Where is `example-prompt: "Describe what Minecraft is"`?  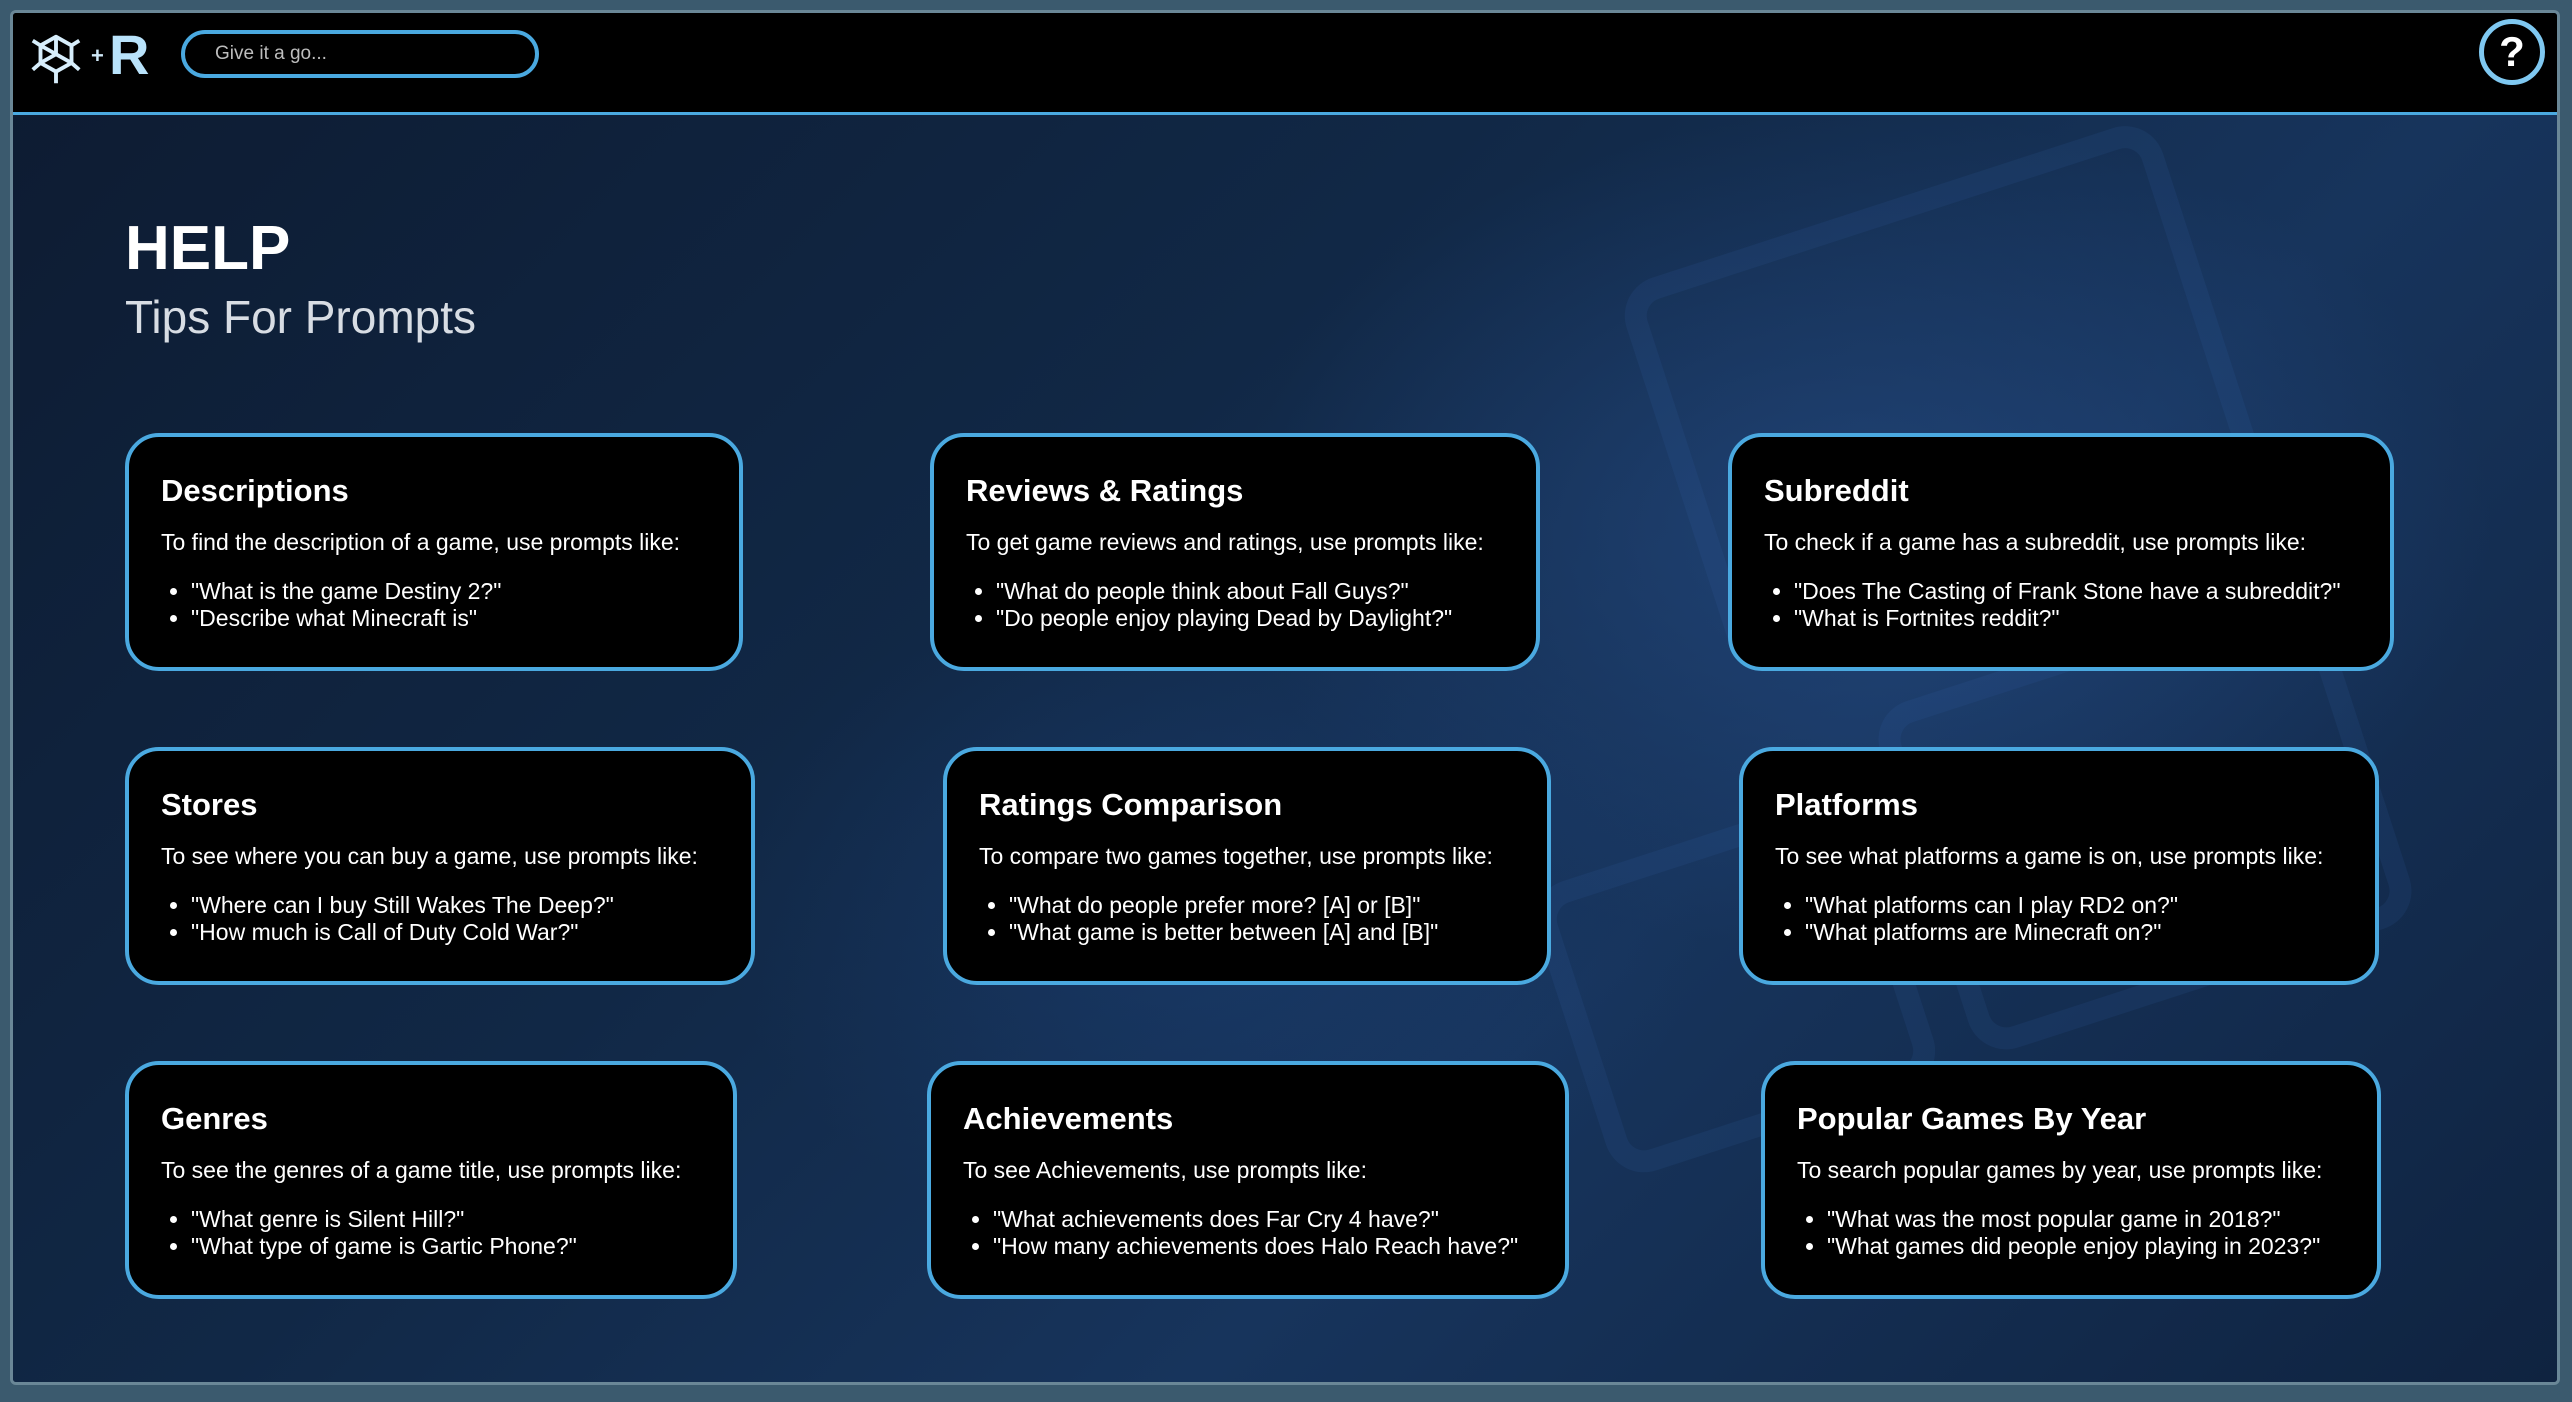 example-prompt: "Describe what Minecraft is" is located at coordinates (449, 618).